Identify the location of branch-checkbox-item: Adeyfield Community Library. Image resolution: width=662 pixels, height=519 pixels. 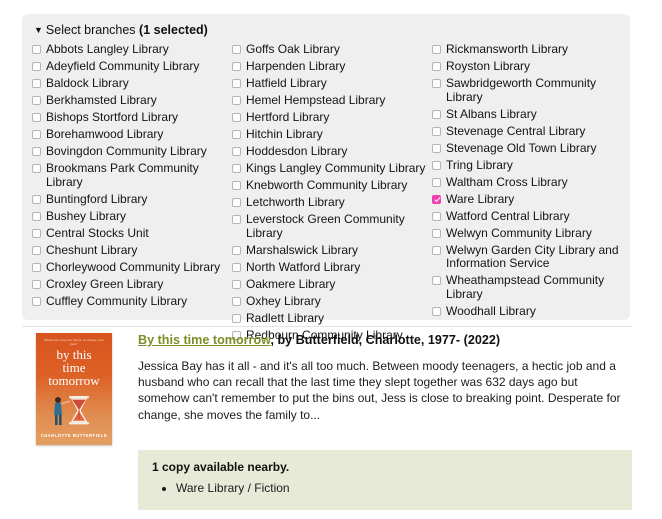
(132, 66).